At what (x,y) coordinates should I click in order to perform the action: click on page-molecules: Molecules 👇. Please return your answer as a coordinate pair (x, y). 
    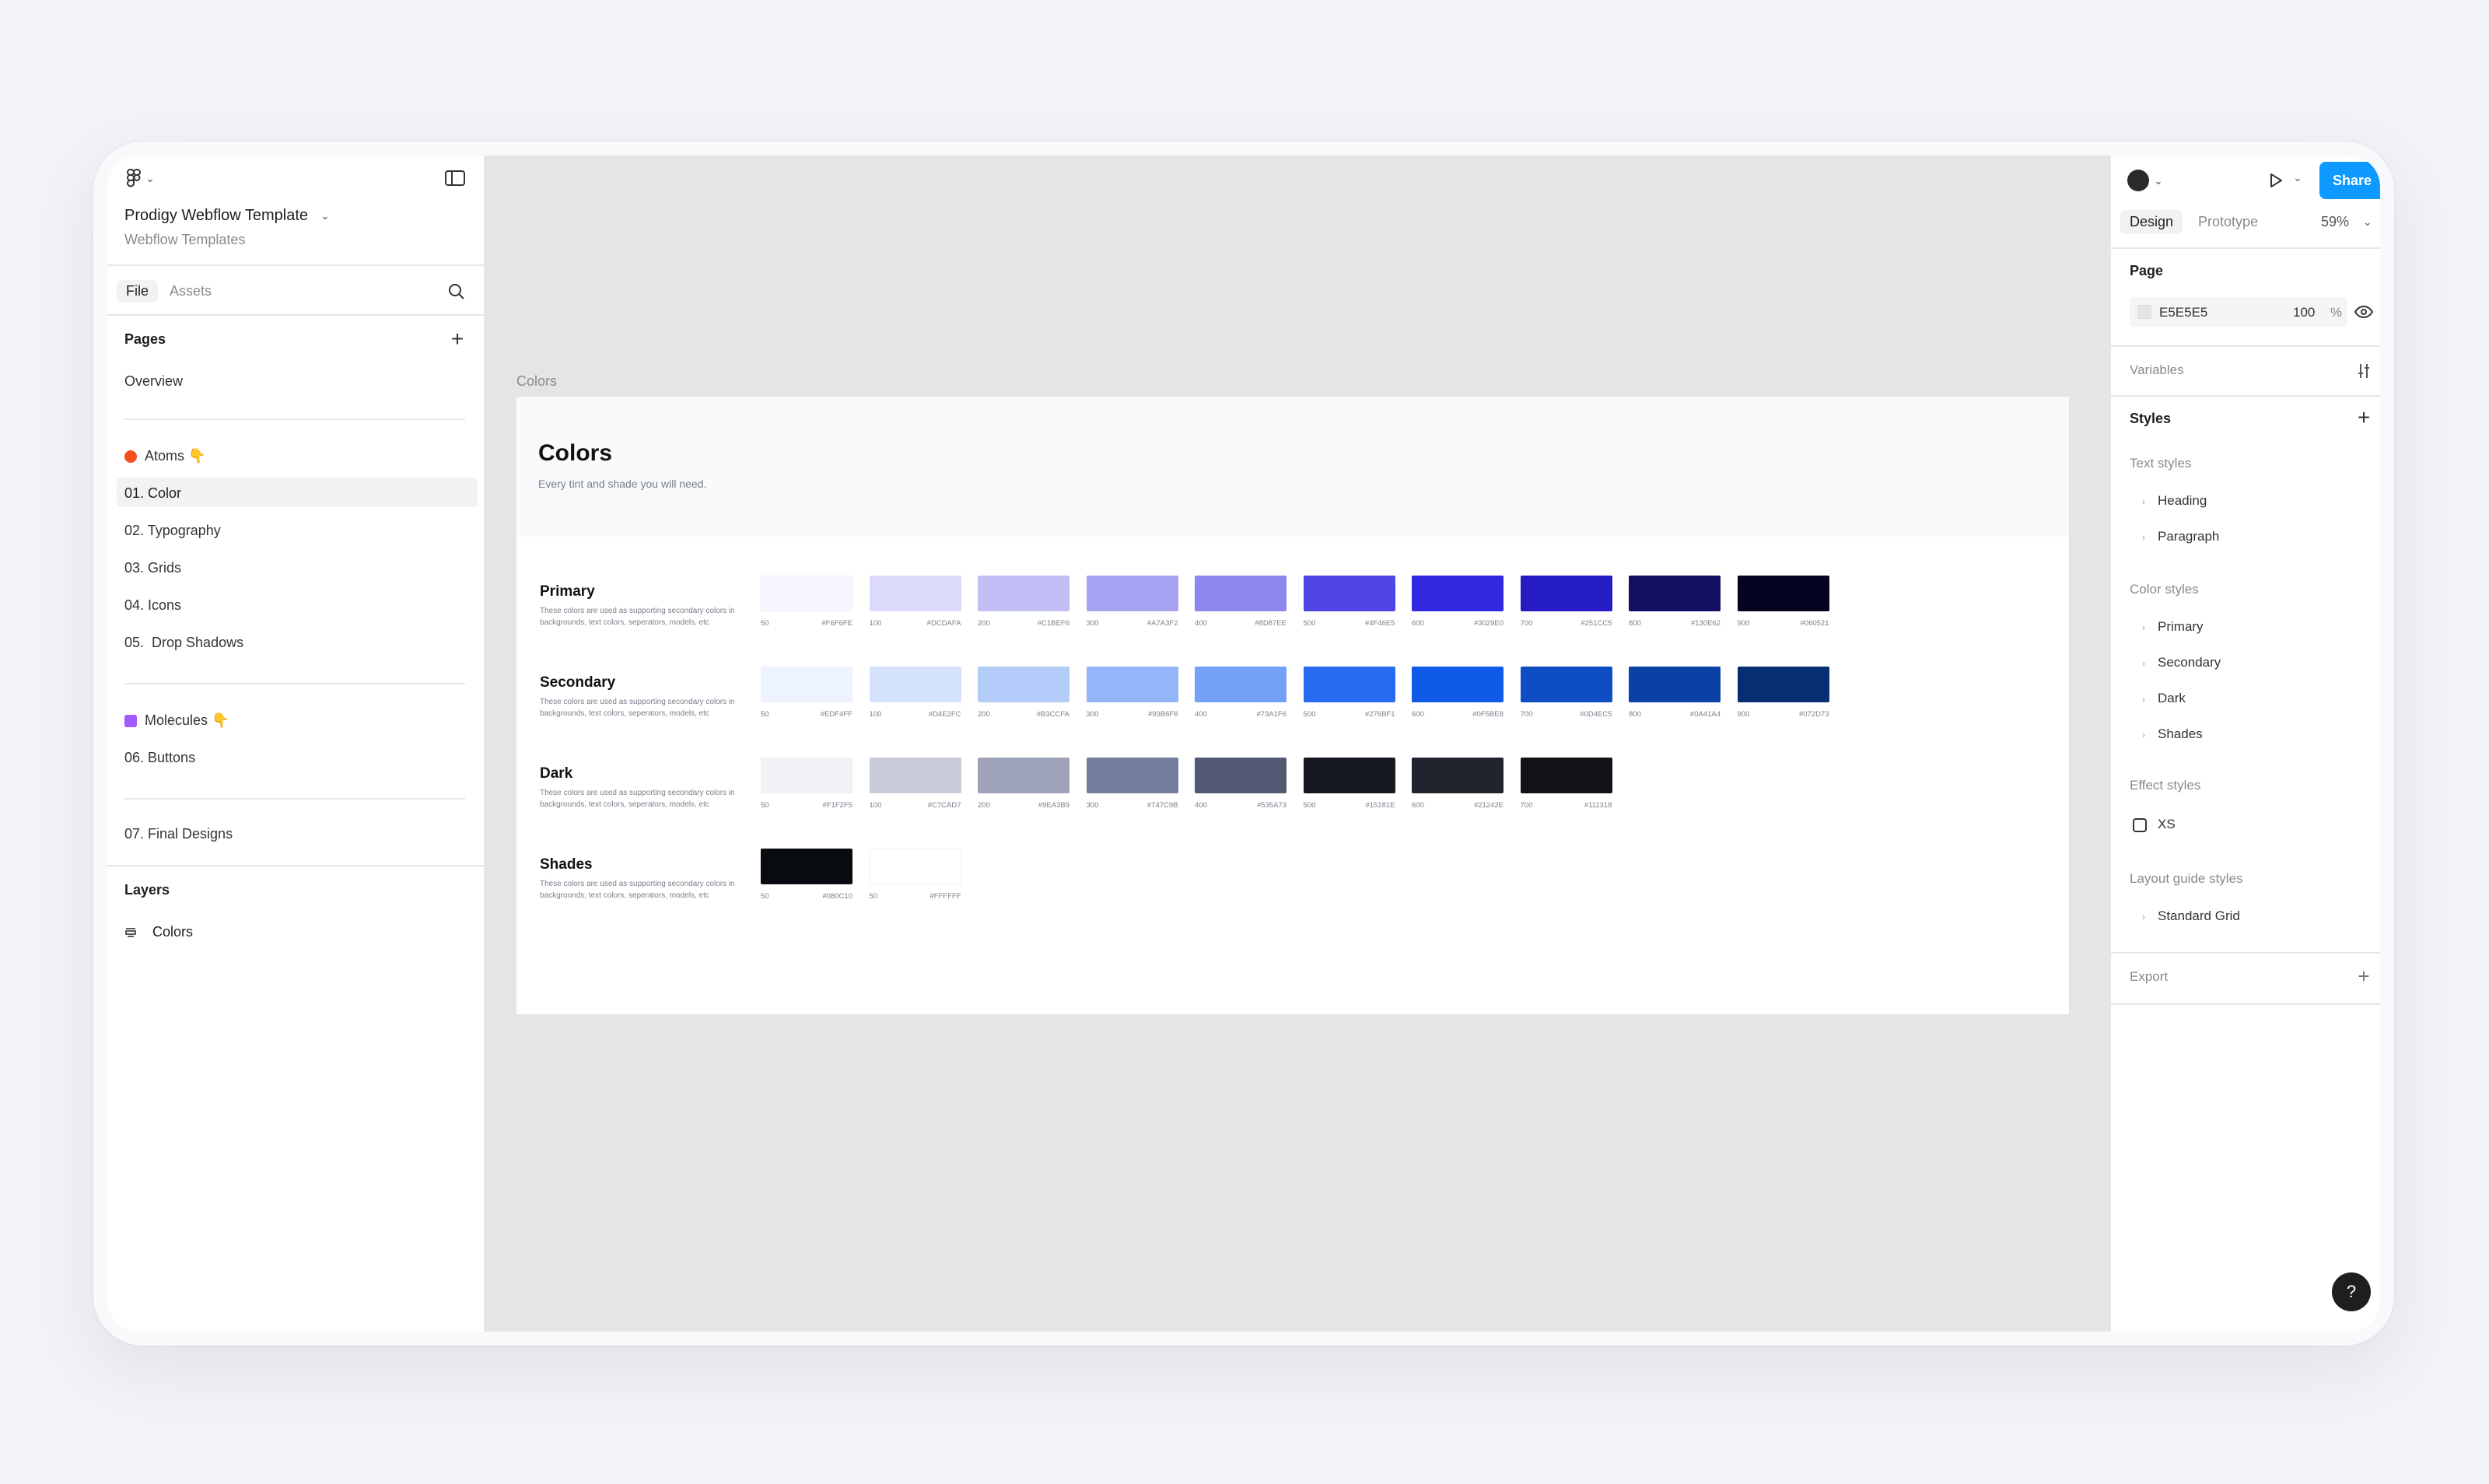
    Looking at the image, I should click on (177, 720).